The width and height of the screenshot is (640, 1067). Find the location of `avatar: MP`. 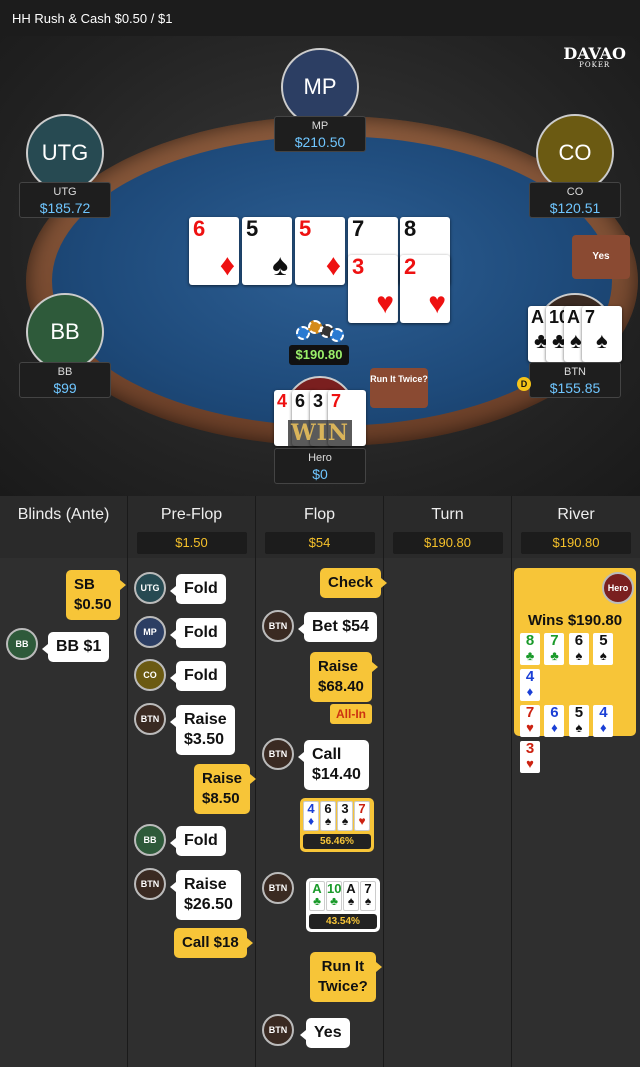

avatar: MP is located at coordinates (320, 87).